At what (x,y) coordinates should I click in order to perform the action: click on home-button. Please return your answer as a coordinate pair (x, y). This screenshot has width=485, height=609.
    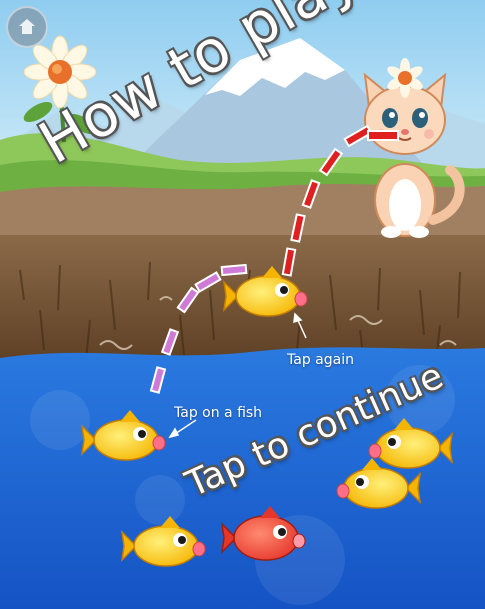
    Looking at the image, I should click on (27, 27).